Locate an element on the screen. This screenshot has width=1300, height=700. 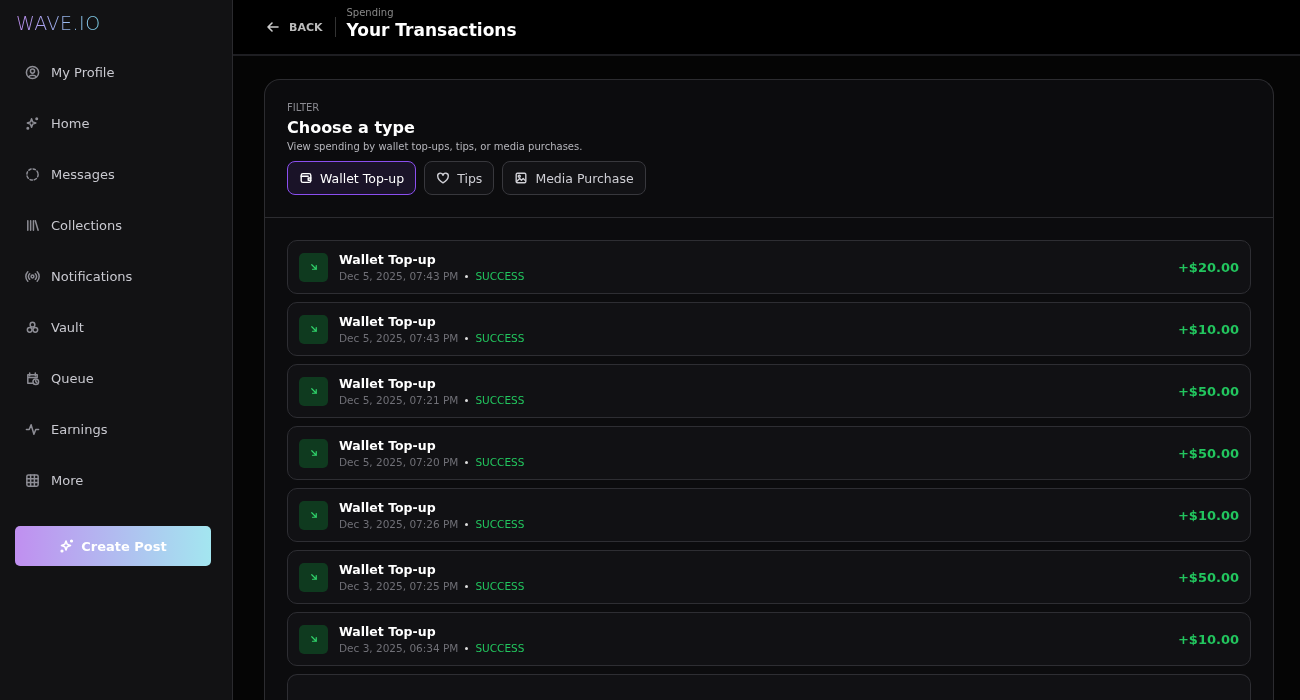
grid-icon is located at coordinates (32, 480).